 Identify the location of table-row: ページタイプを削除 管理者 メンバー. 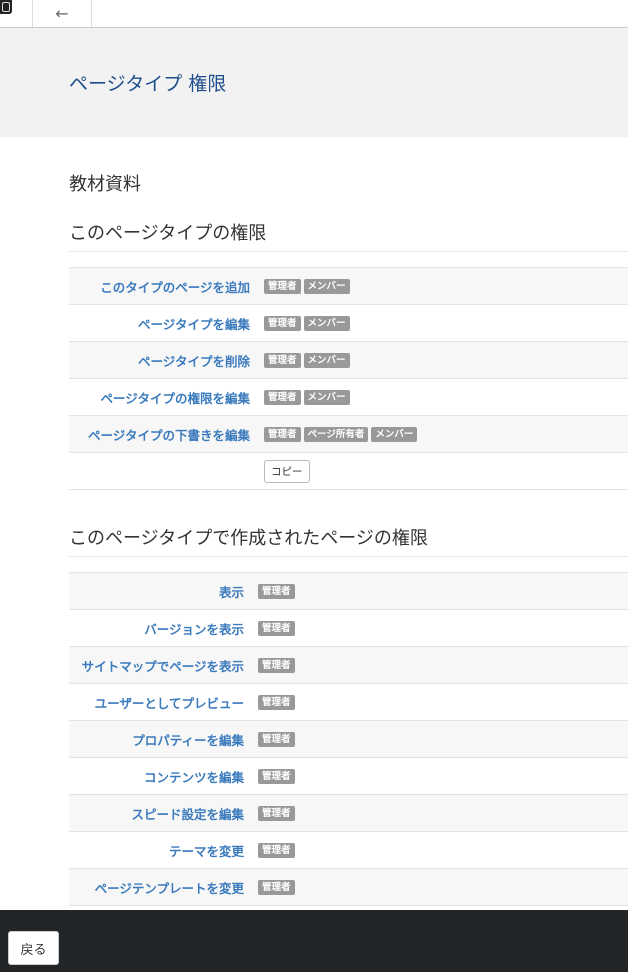
(348, 360).